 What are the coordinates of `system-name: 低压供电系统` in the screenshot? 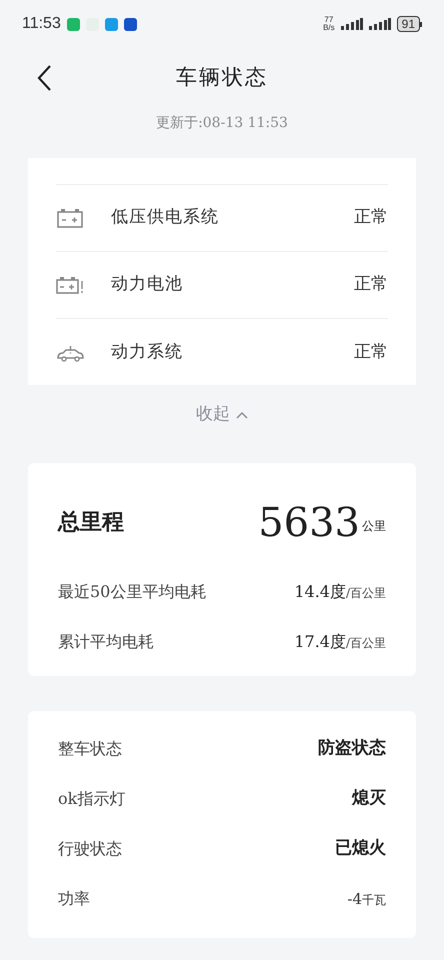 It's located at (165, 218).